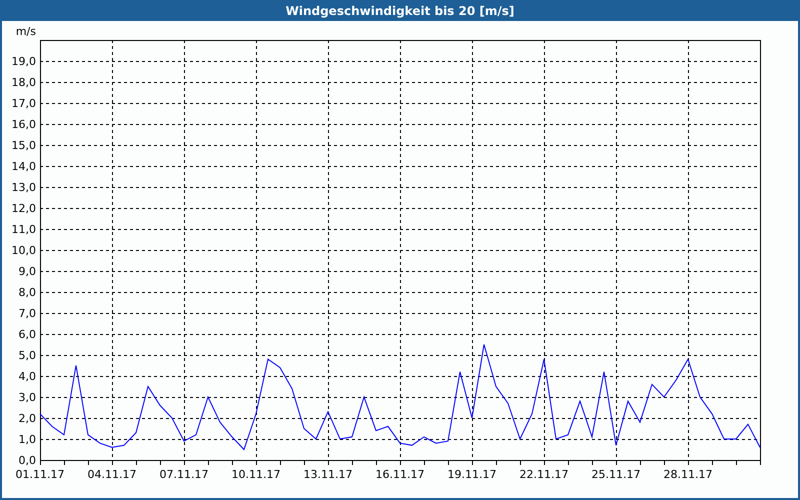 This screenshot has height=500, width=800. I want to click on y-tick-label: 3,0, so click(27, 397).